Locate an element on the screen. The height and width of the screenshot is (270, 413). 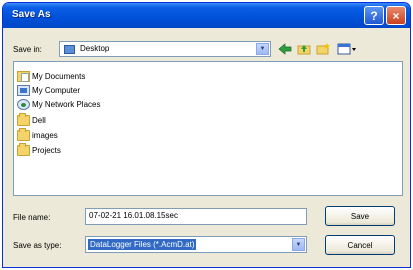
back-icon is located at coordinates (285, 49).